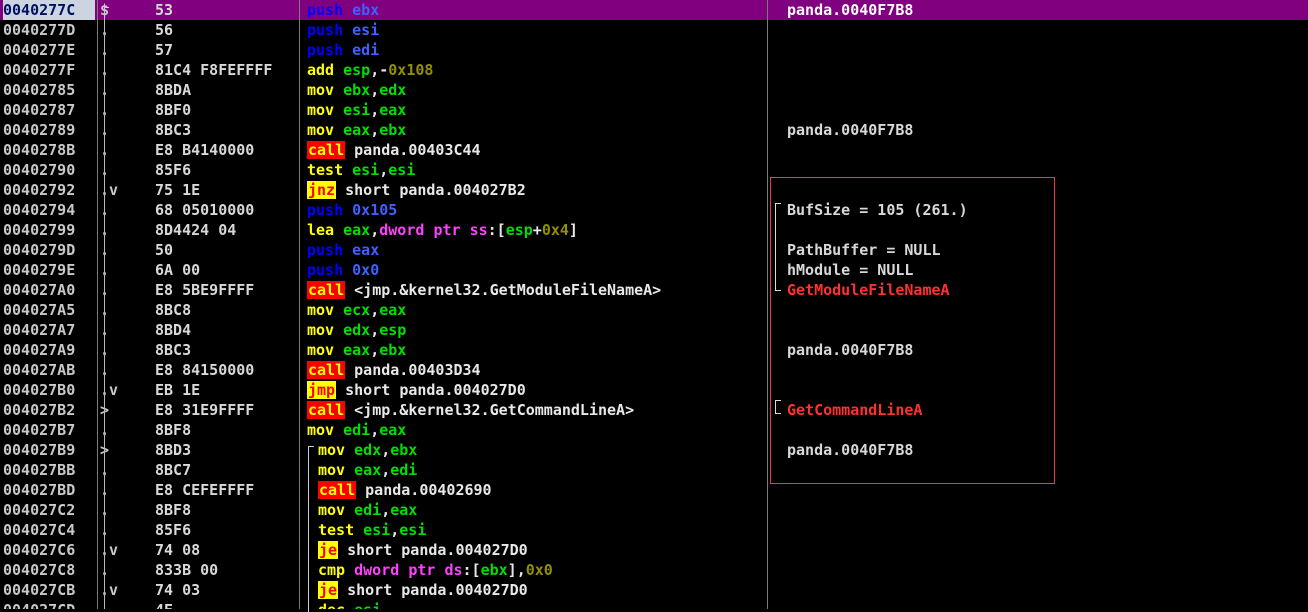  Describe the element at coordinates (654, 150) in the screenshot. I see `disasm-row: 0040278B. E8 B4140000 call panda.00403C44` at that location.